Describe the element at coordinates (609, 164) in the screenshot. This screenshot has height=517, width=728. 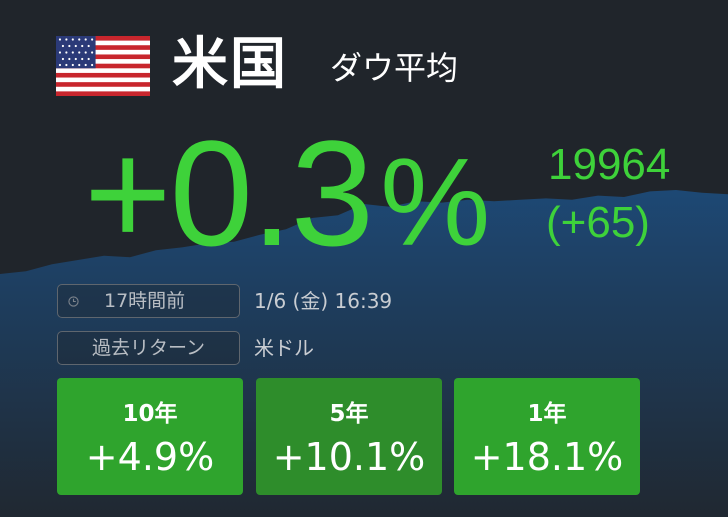
I see `index-level: 19964` at that location.